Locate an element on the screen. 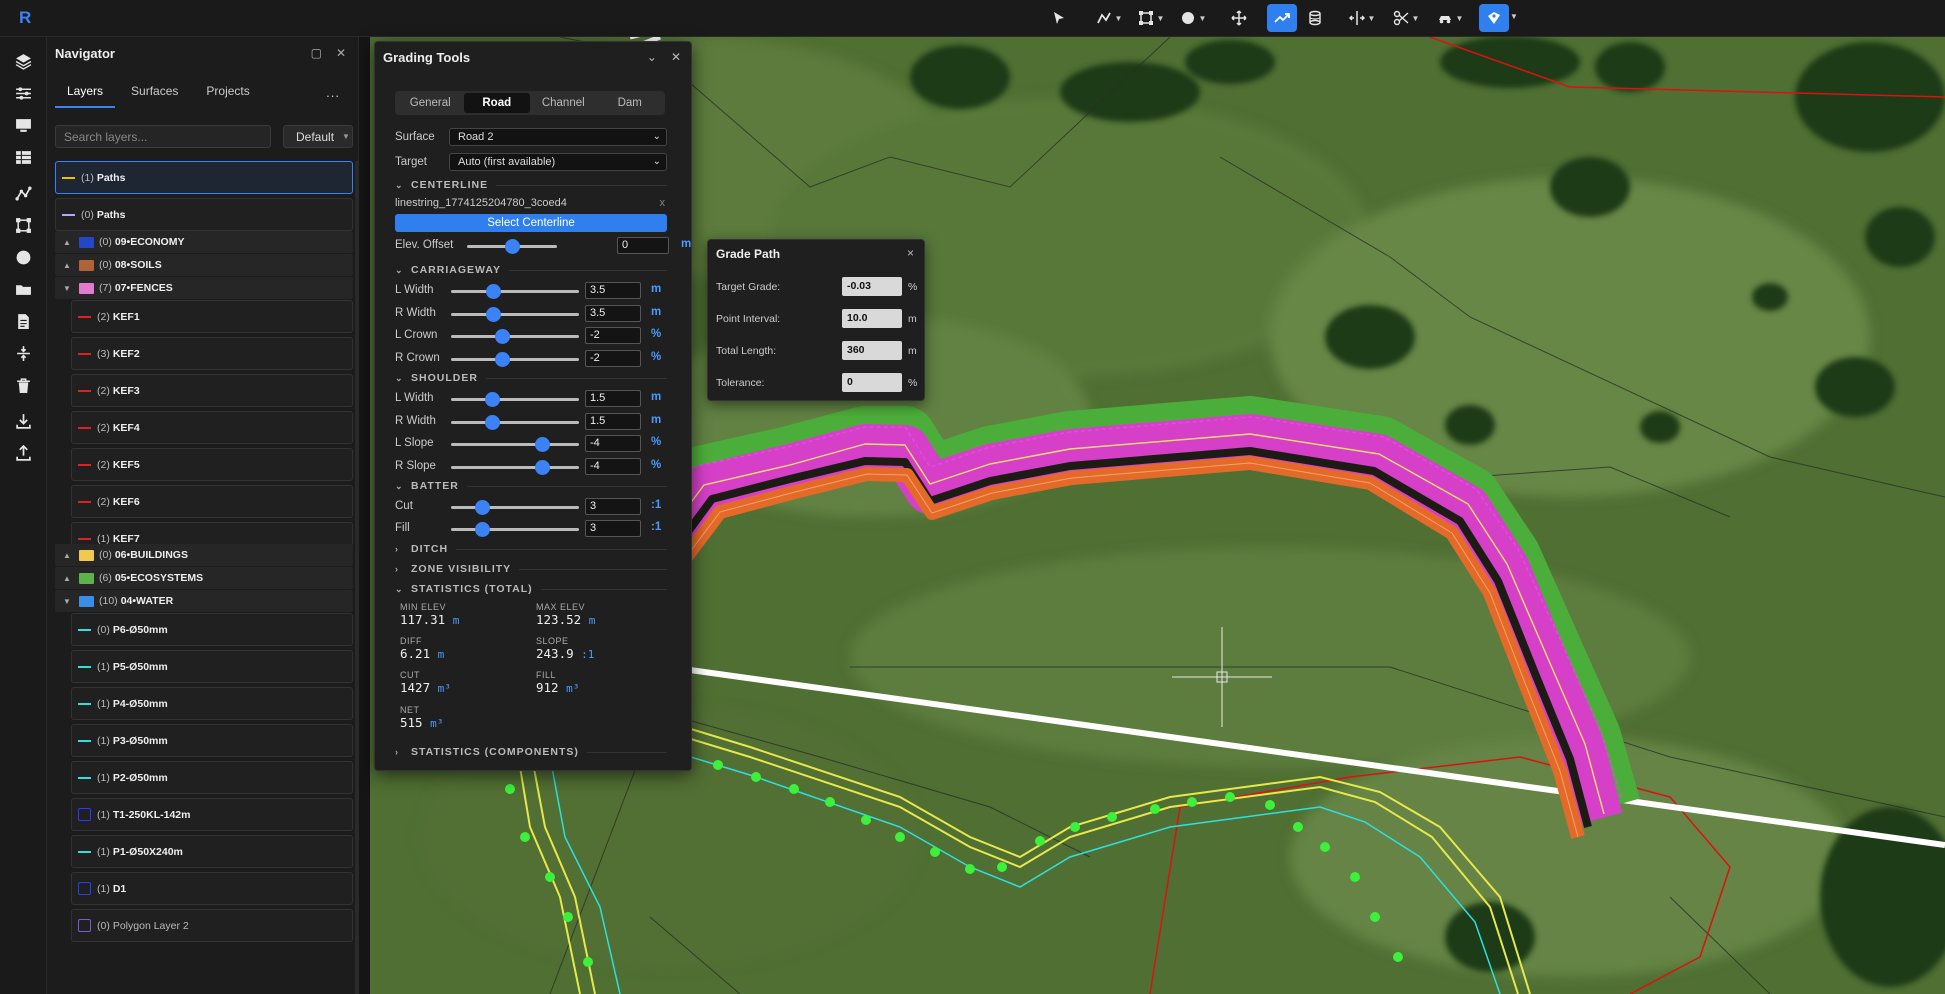 The image size is (1945, 994). layer-row: (1) D1 is located at coordinates (212, 888).